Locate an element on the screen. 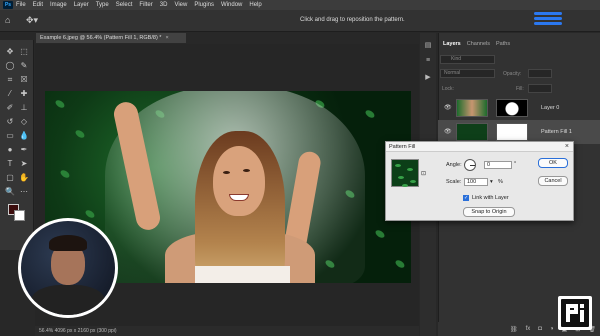  menu-file: File is located at coordinates (21, 5).